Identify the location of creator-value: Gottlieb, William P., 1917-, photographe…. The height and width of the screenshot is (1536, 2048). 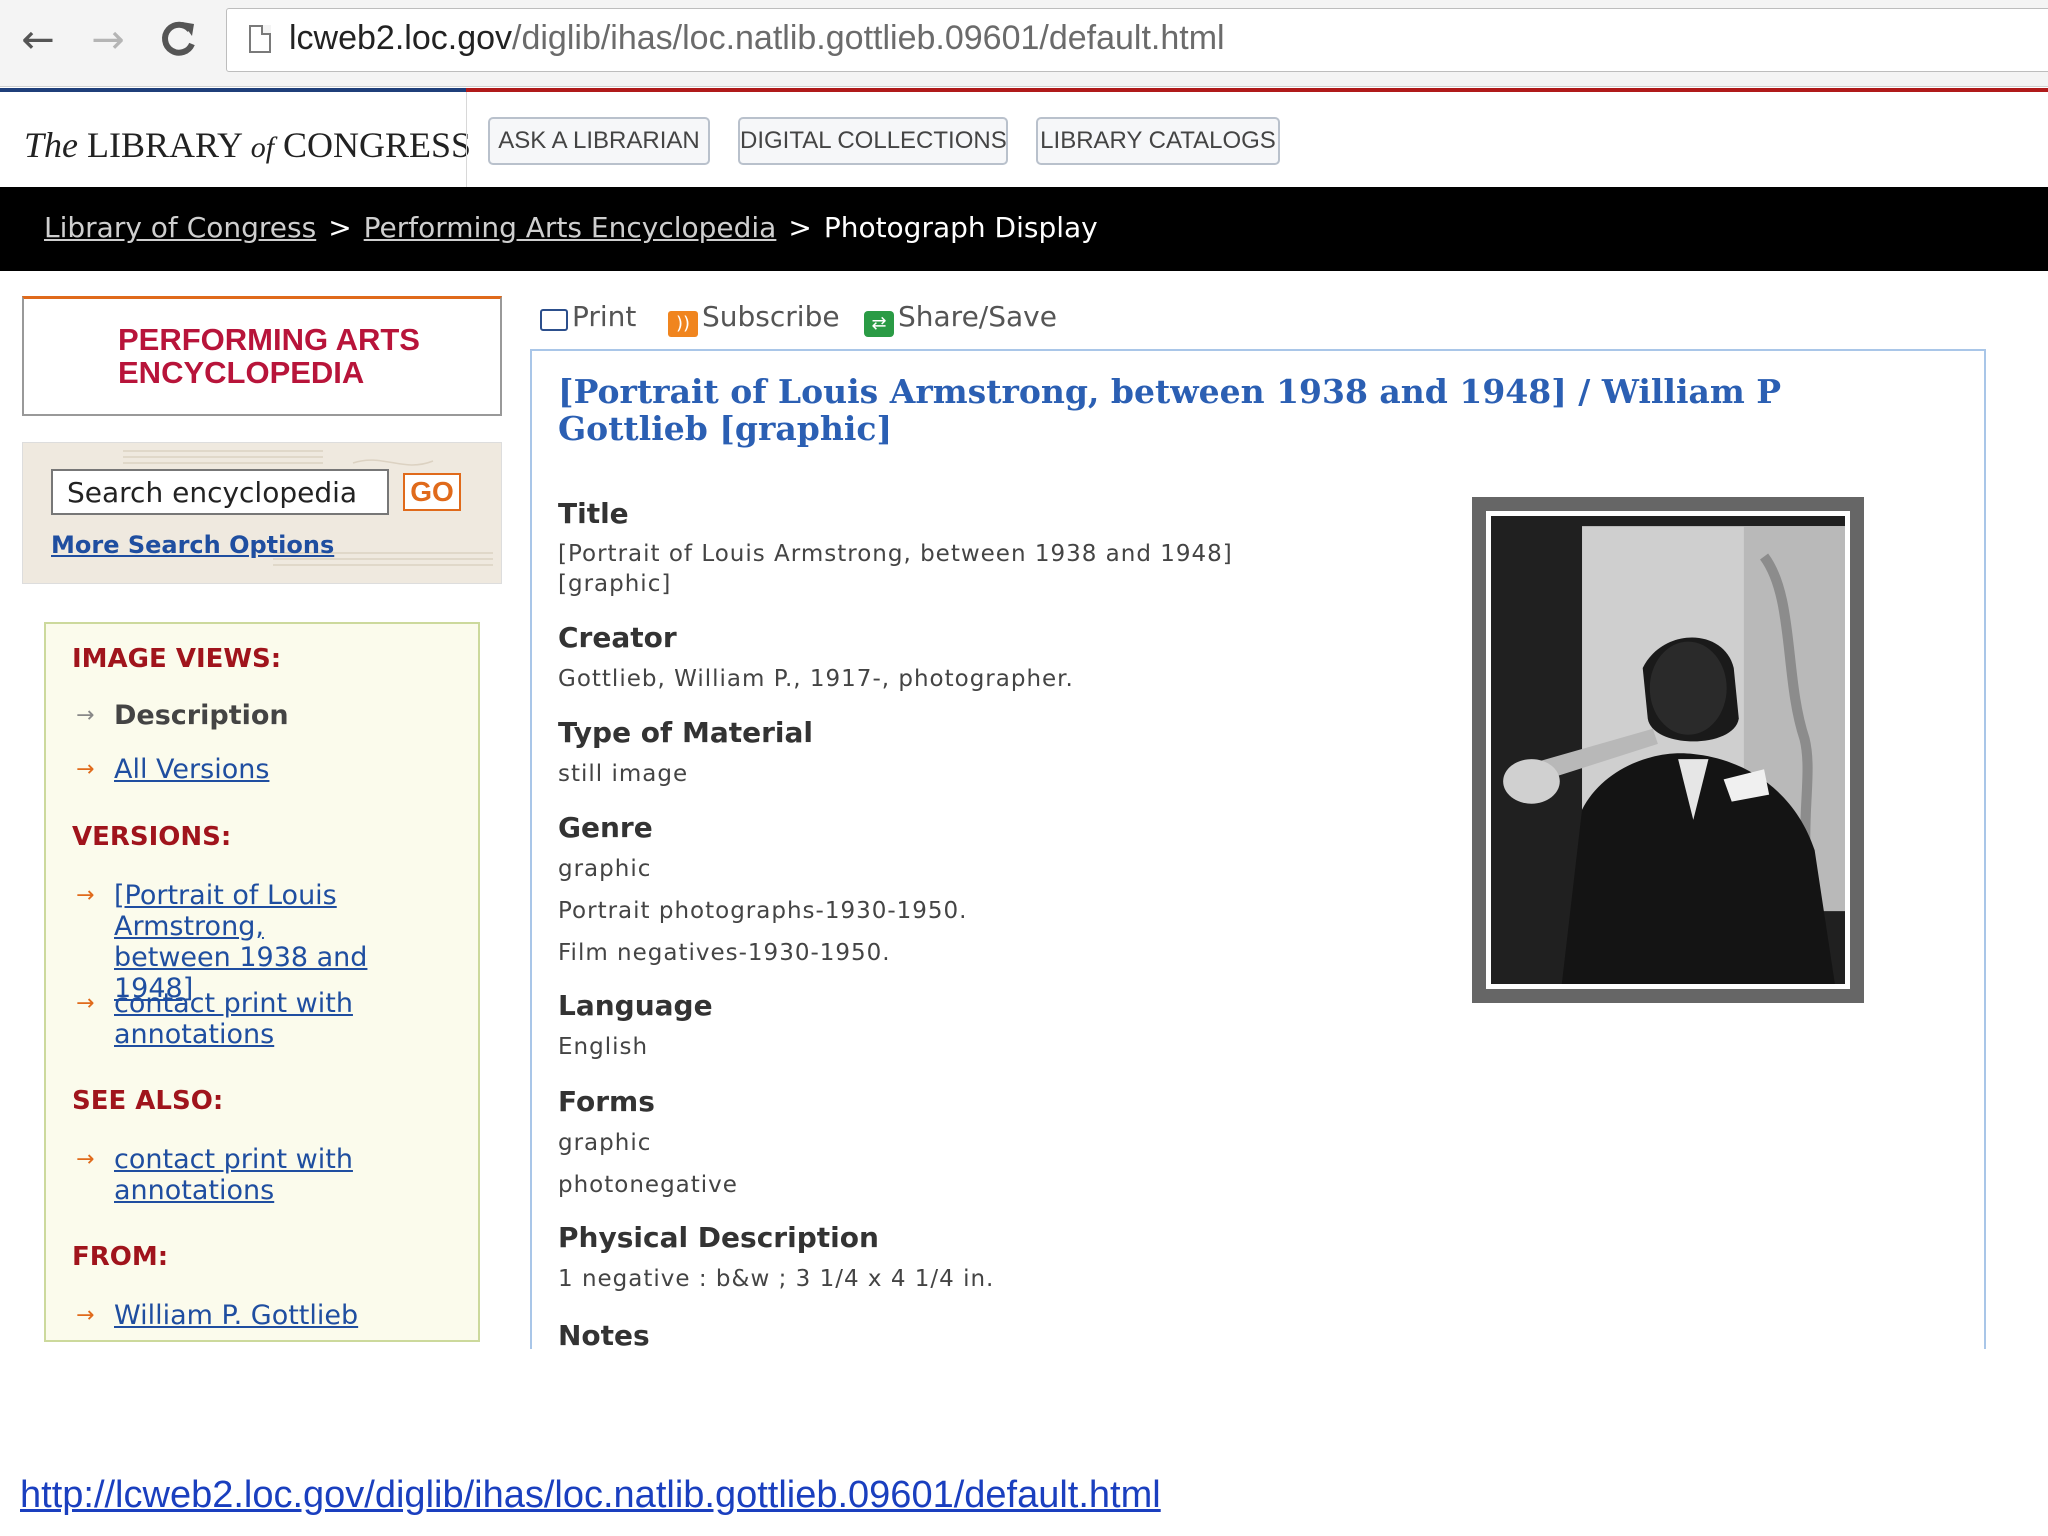
(816, 679).